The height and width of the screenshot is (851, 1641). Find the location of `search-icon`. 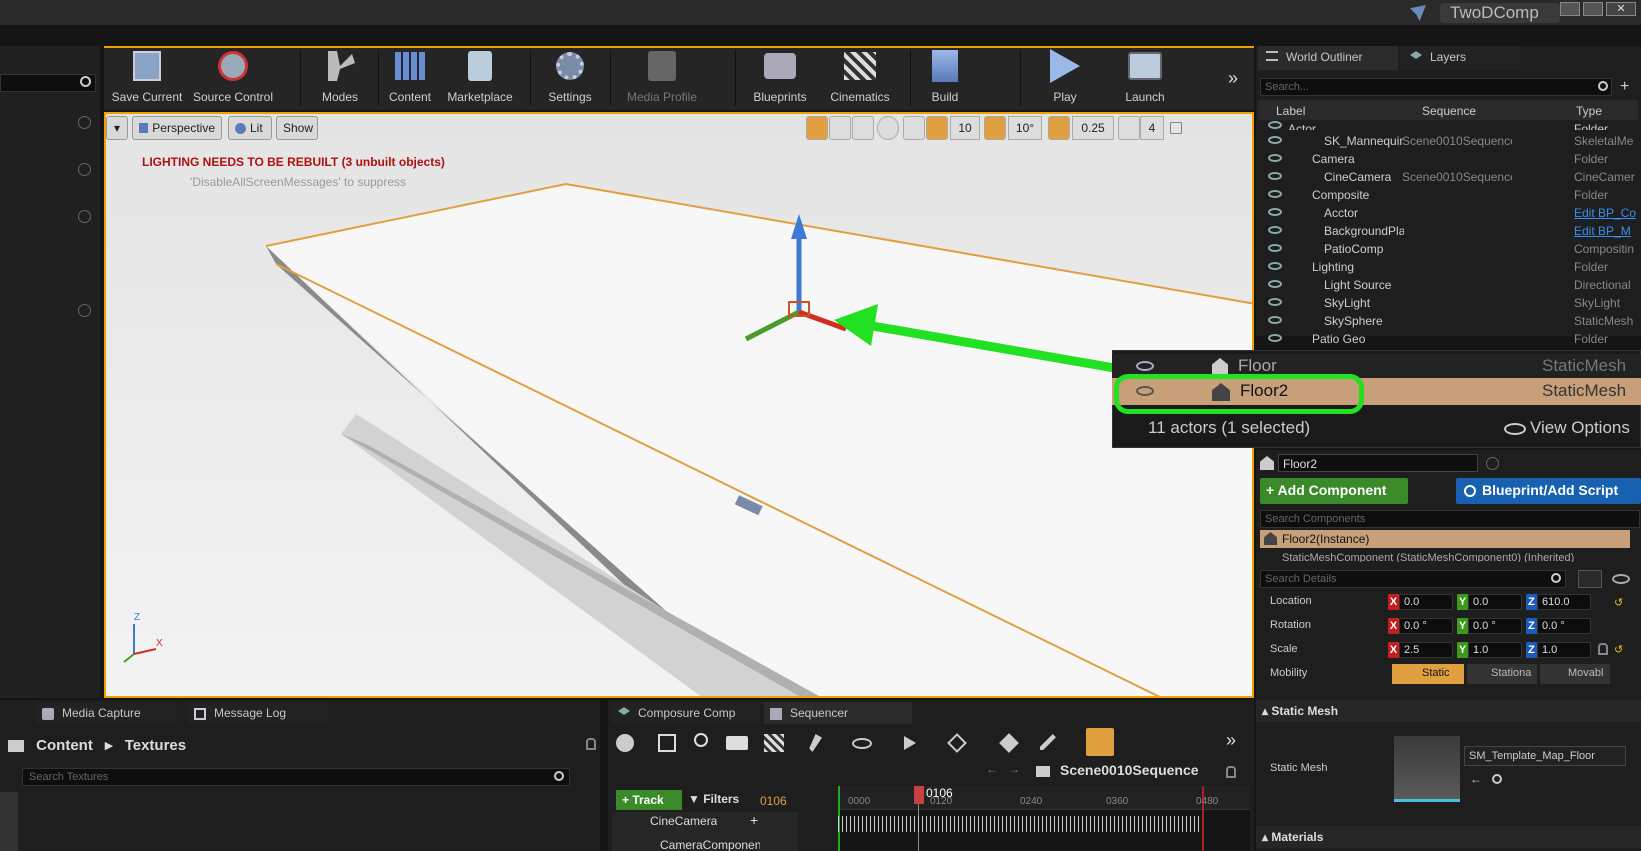

search-icon is located at coordinates (701, 740).